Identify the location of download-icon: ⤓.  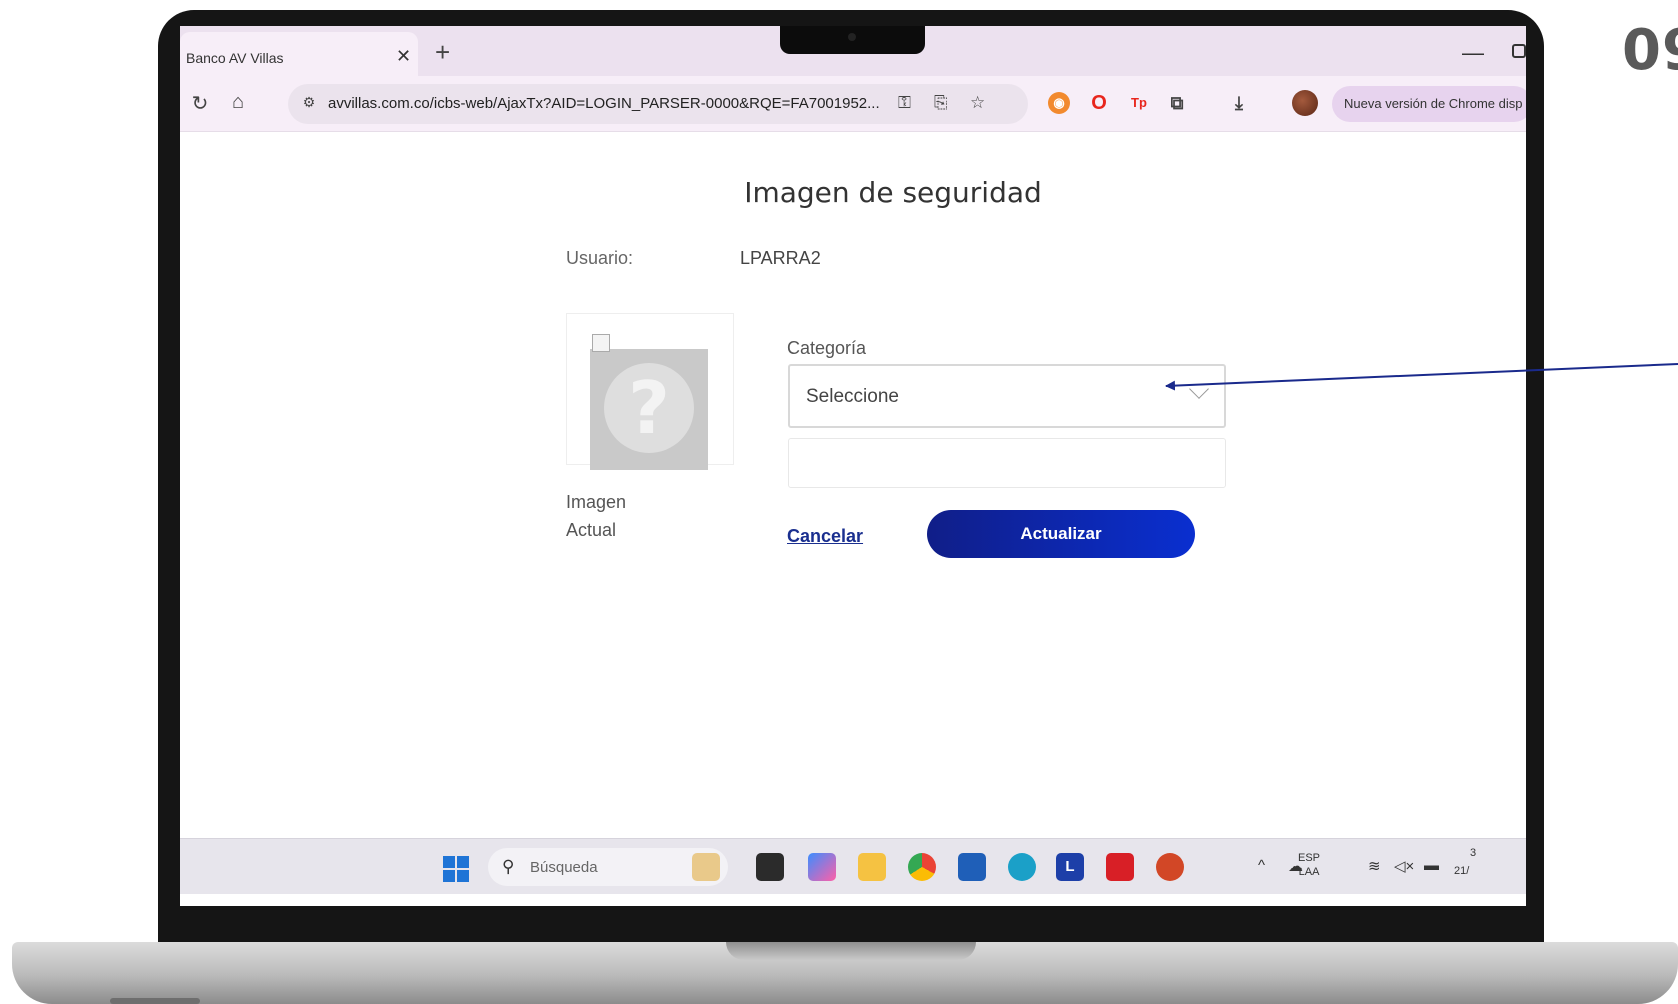
(1239, 103).